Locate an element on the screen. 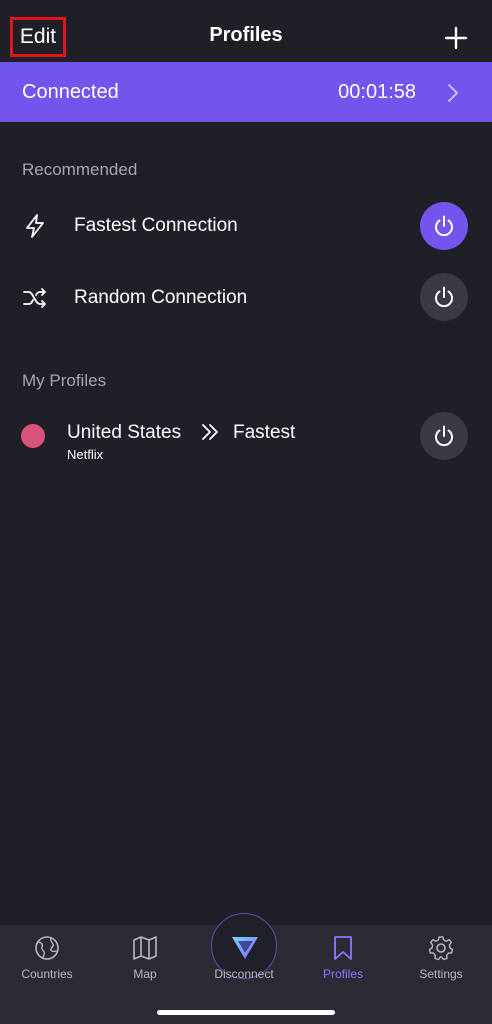 This screenshot has width=492, height=1024. section-title-recommended: Recommended is located at coordinates (80, 169).